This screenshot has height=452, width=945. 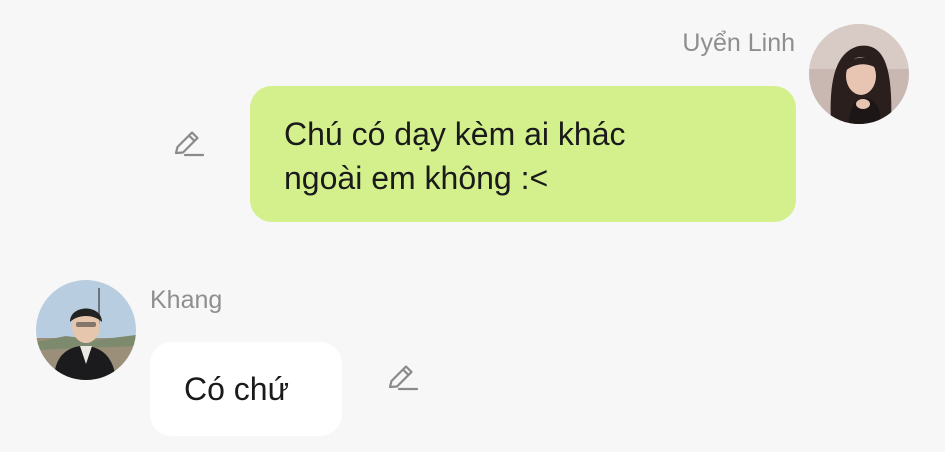 What do you see at coordinates (237, 389) in the screenshot?
I see `message-text-line: Có chứ` at bounding box center [237, 389].